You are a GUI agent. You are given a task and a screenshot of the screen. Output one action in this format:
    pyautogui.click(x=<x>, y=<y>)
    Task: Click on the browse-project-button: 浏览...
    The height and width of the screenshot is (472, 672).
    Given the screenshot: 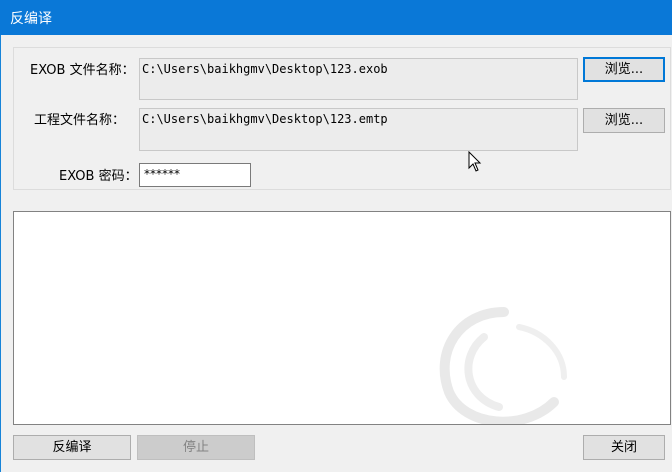 What is the action you would take?
    pyautogui.click(x=624, y=120)
    